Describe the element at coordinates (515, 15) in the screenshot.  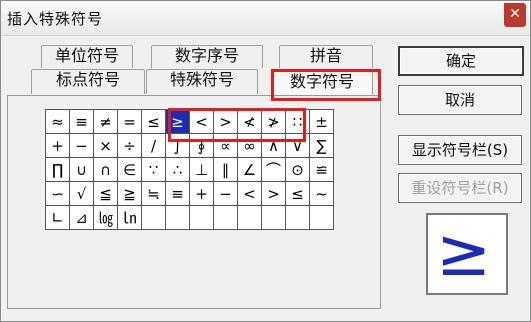
I see `close-icon: ✕` at that location.